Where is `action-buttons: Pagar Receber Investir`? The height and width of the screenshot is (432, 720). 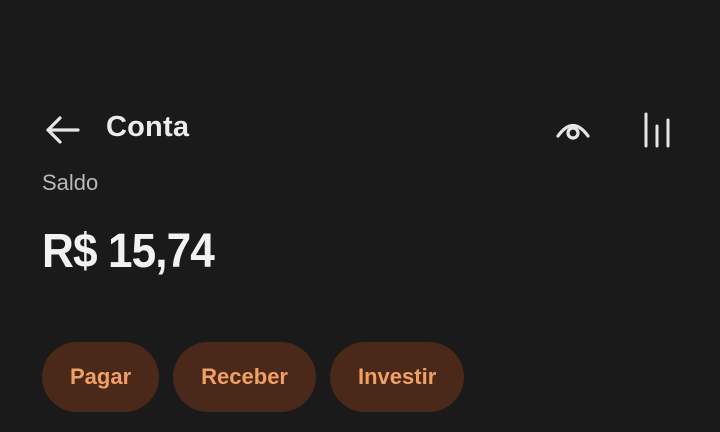
action-buttons: Pagar Receber Investir is located at coordinates (253, 377).